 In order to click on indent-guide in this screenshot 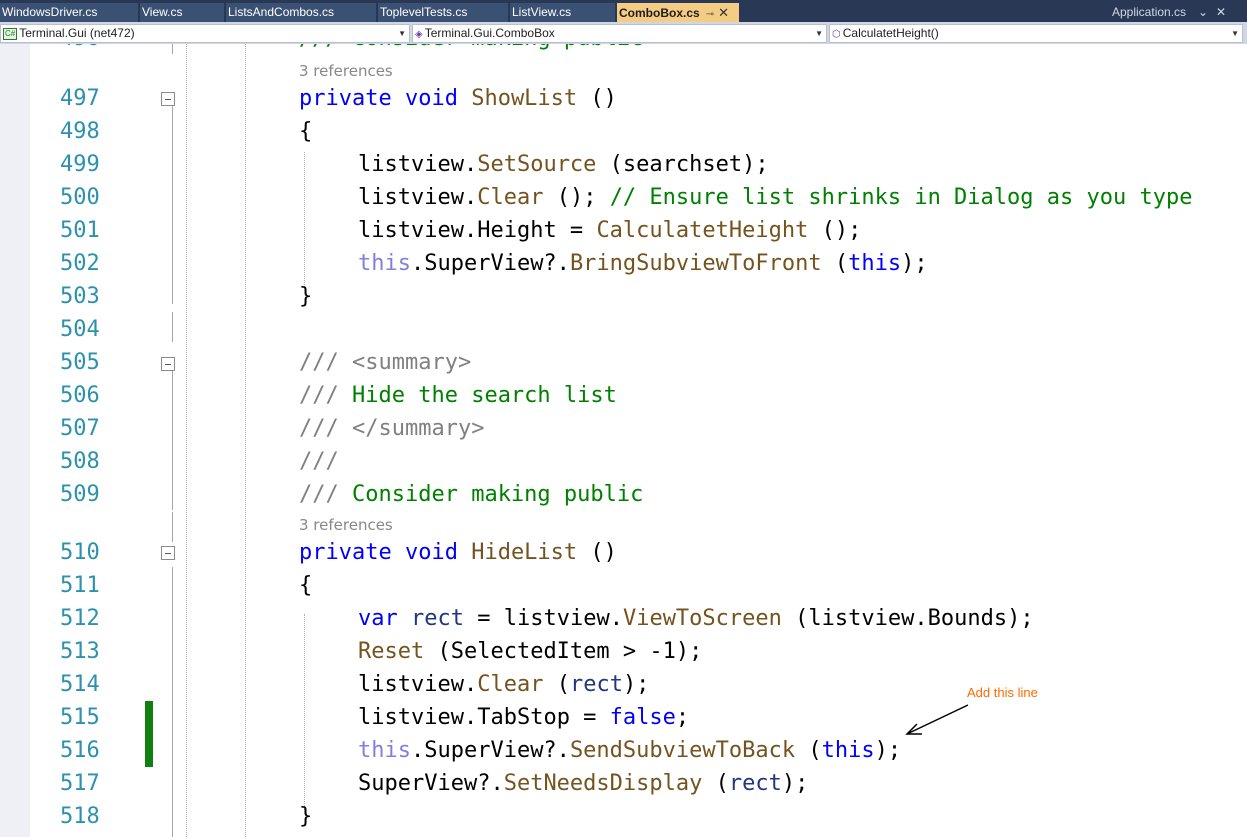, I will do `click(245, 440)`.